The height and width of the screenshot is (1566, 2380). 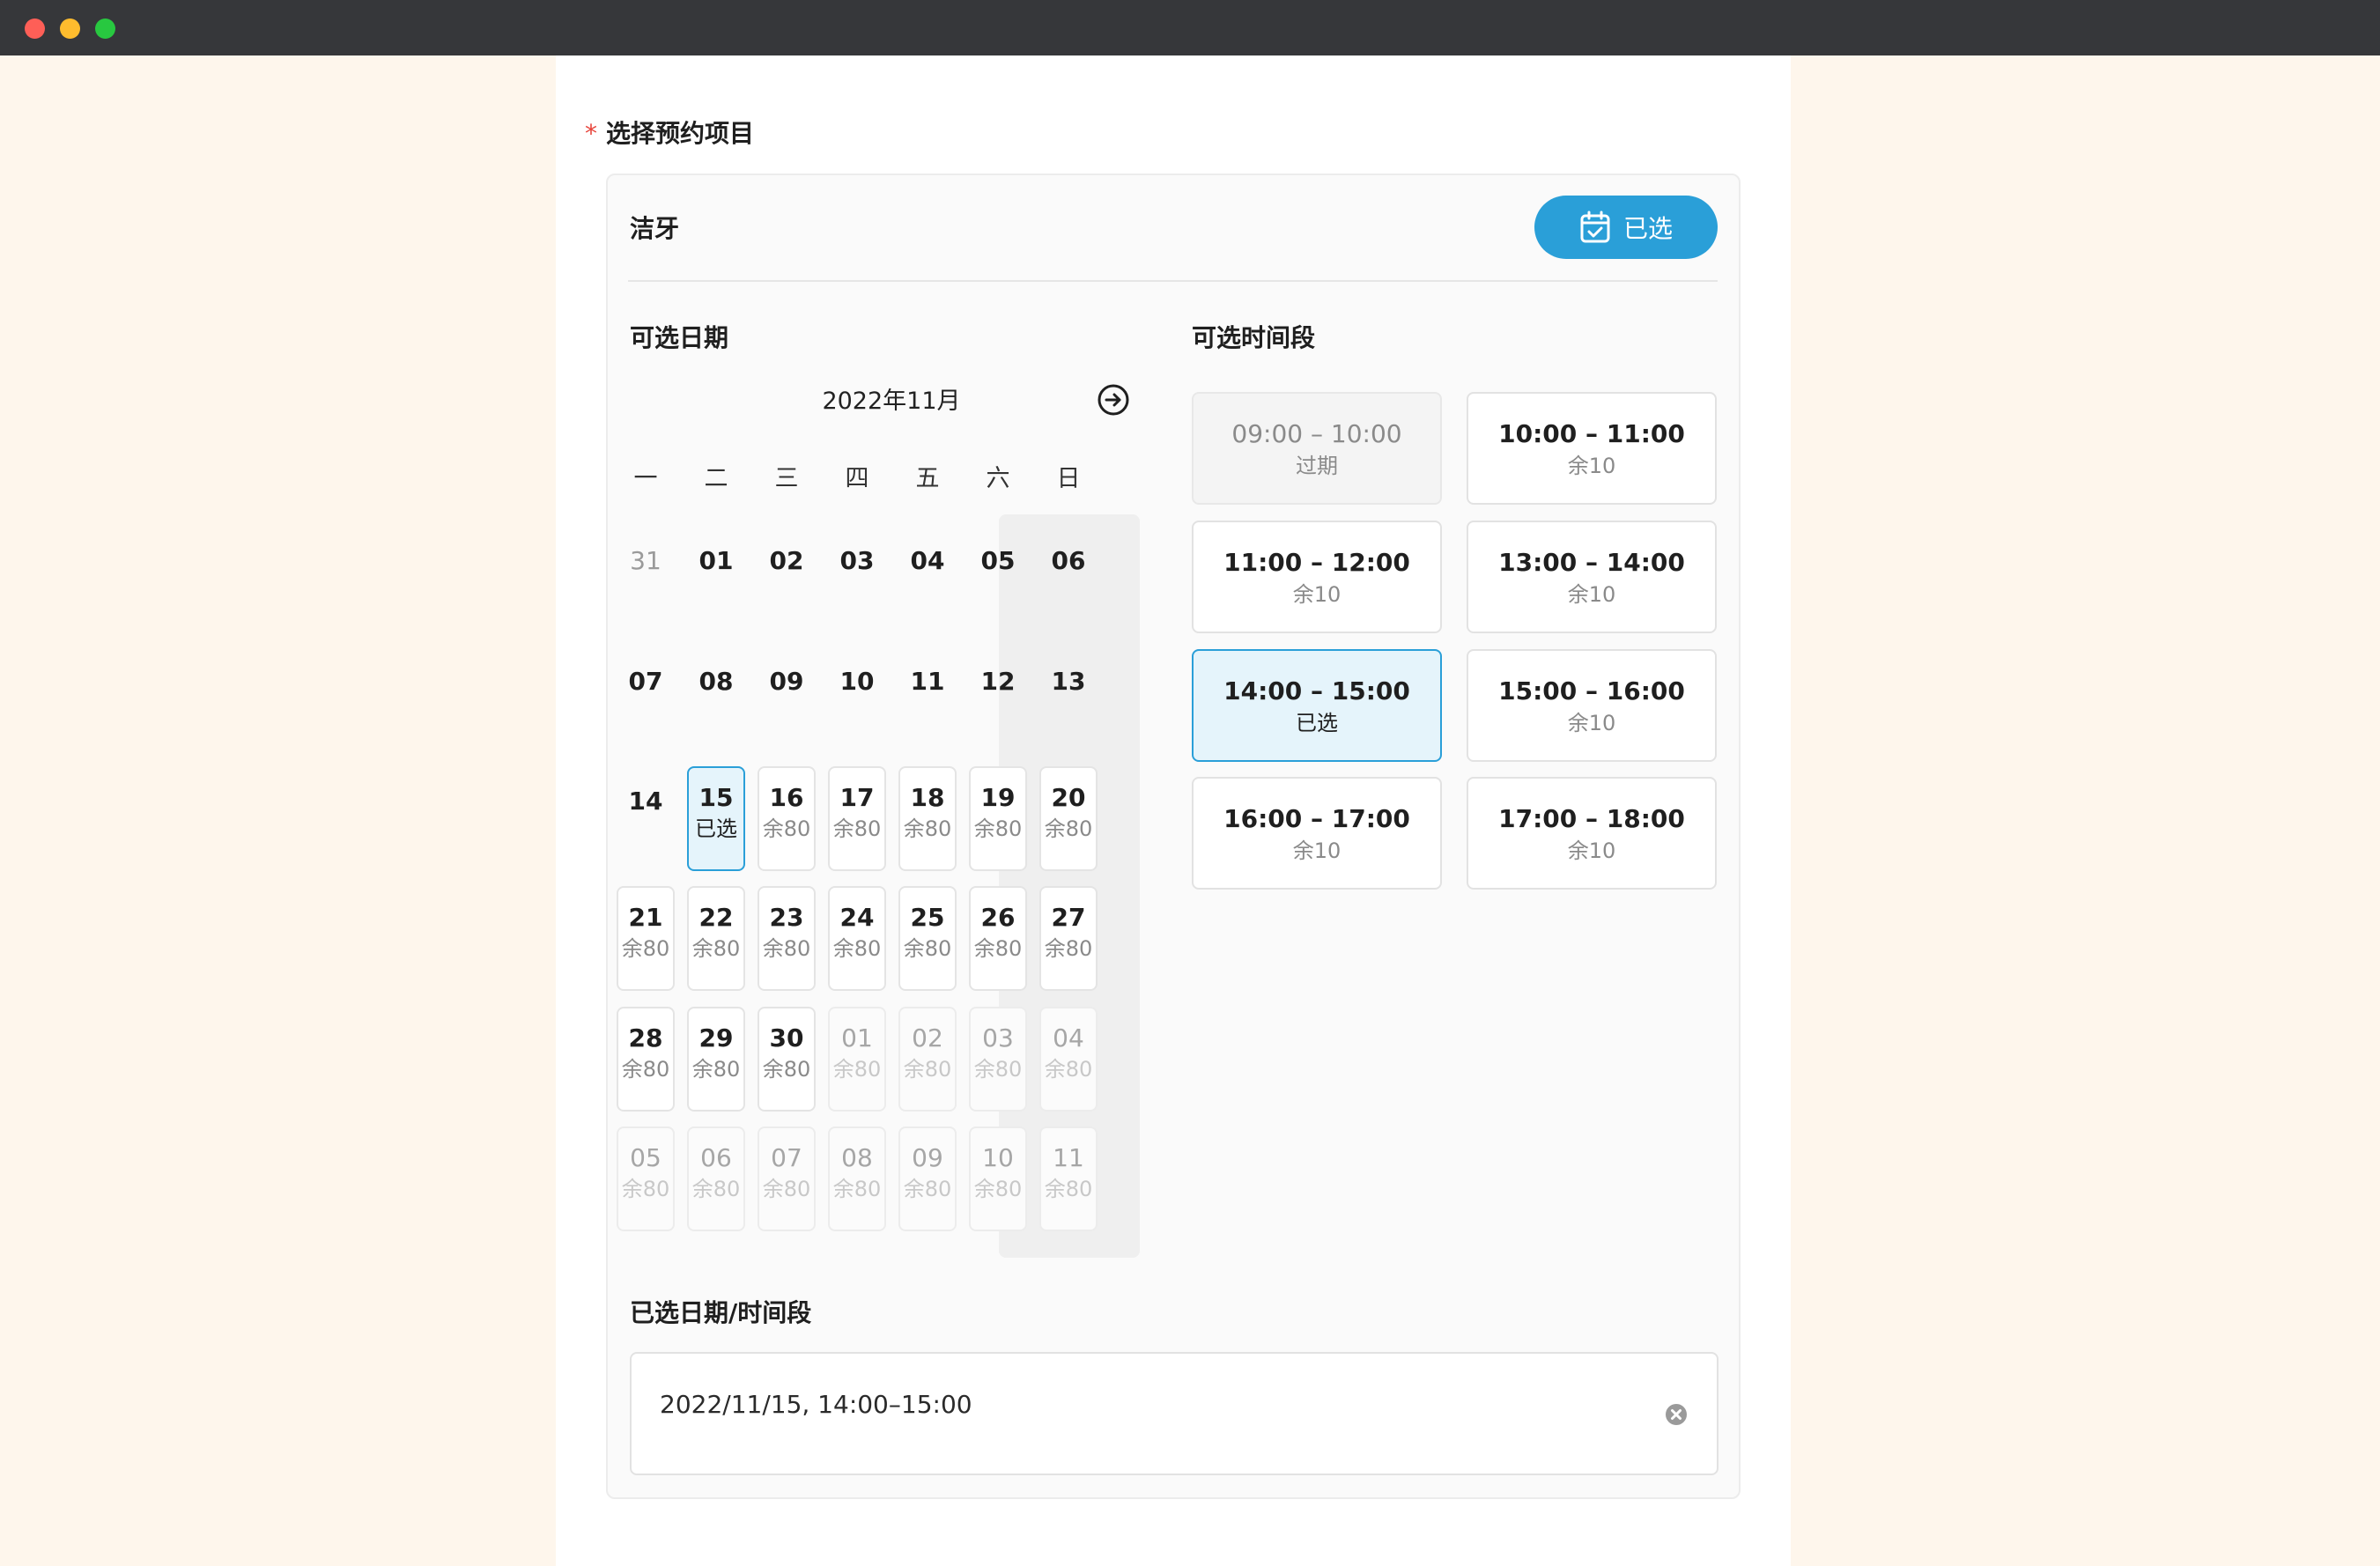 I want to click on calendar-day-cell: 16 余80, so click(x=787, y=818).